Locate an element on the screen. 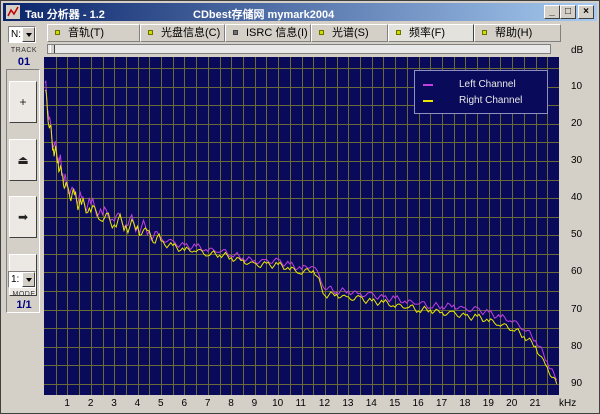  tab-label: ISRC 信息(I) is located at coordinates (277, 33).